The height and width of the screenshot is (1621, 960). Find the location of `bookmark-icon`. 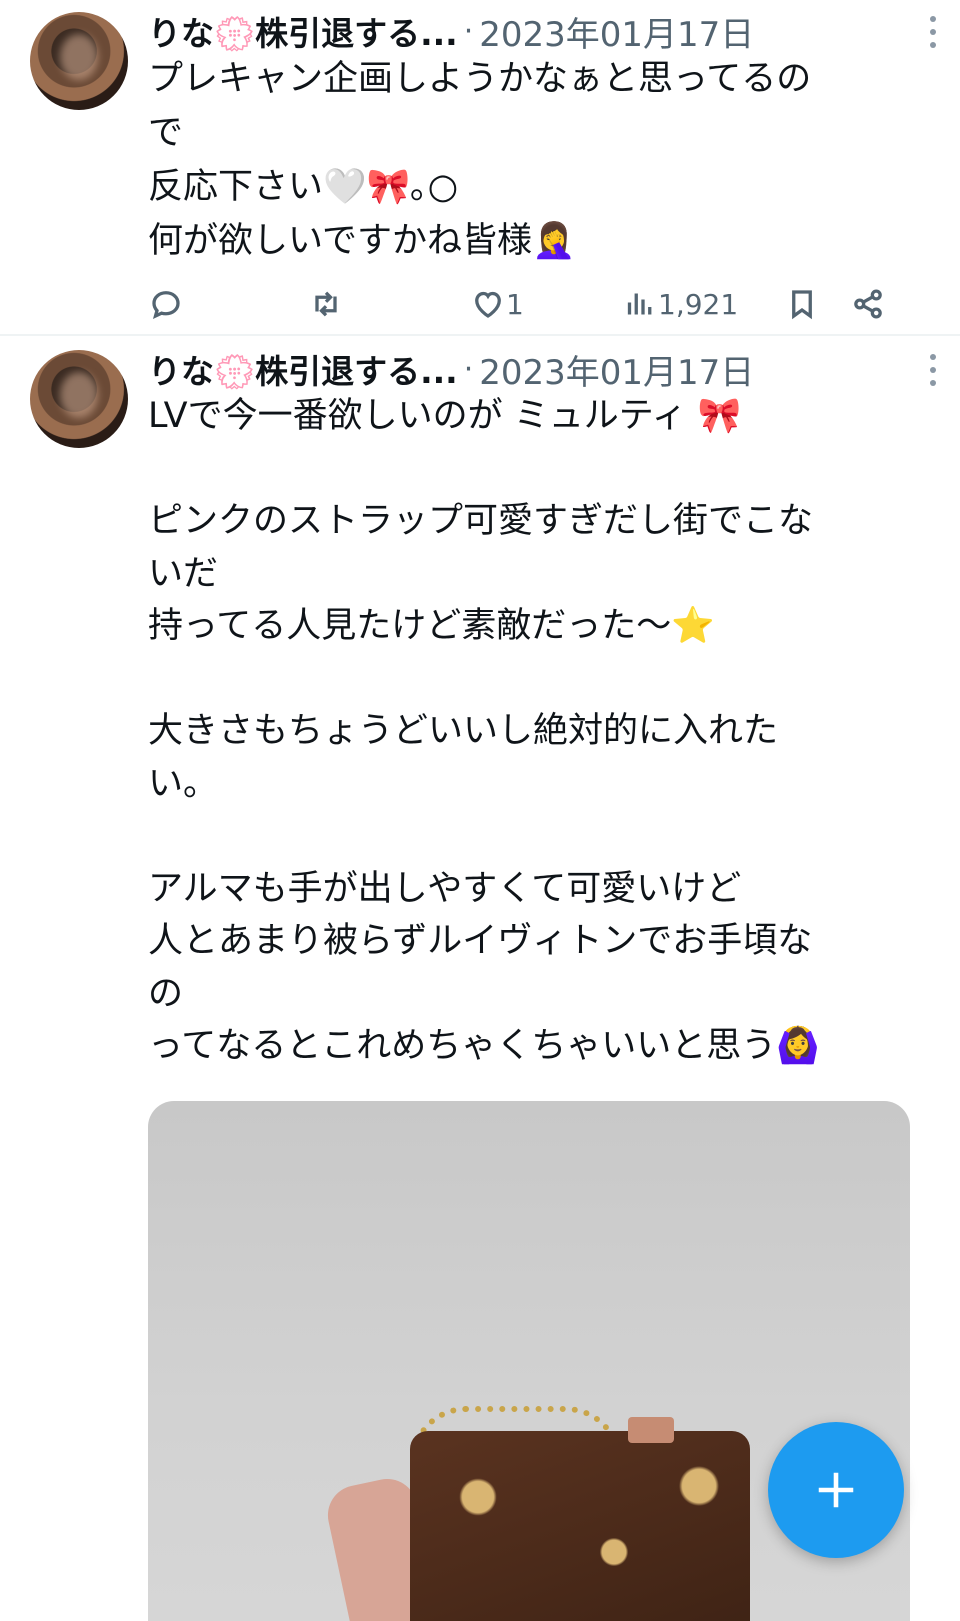

bookmark-icon is located at coordinates (802, 305).